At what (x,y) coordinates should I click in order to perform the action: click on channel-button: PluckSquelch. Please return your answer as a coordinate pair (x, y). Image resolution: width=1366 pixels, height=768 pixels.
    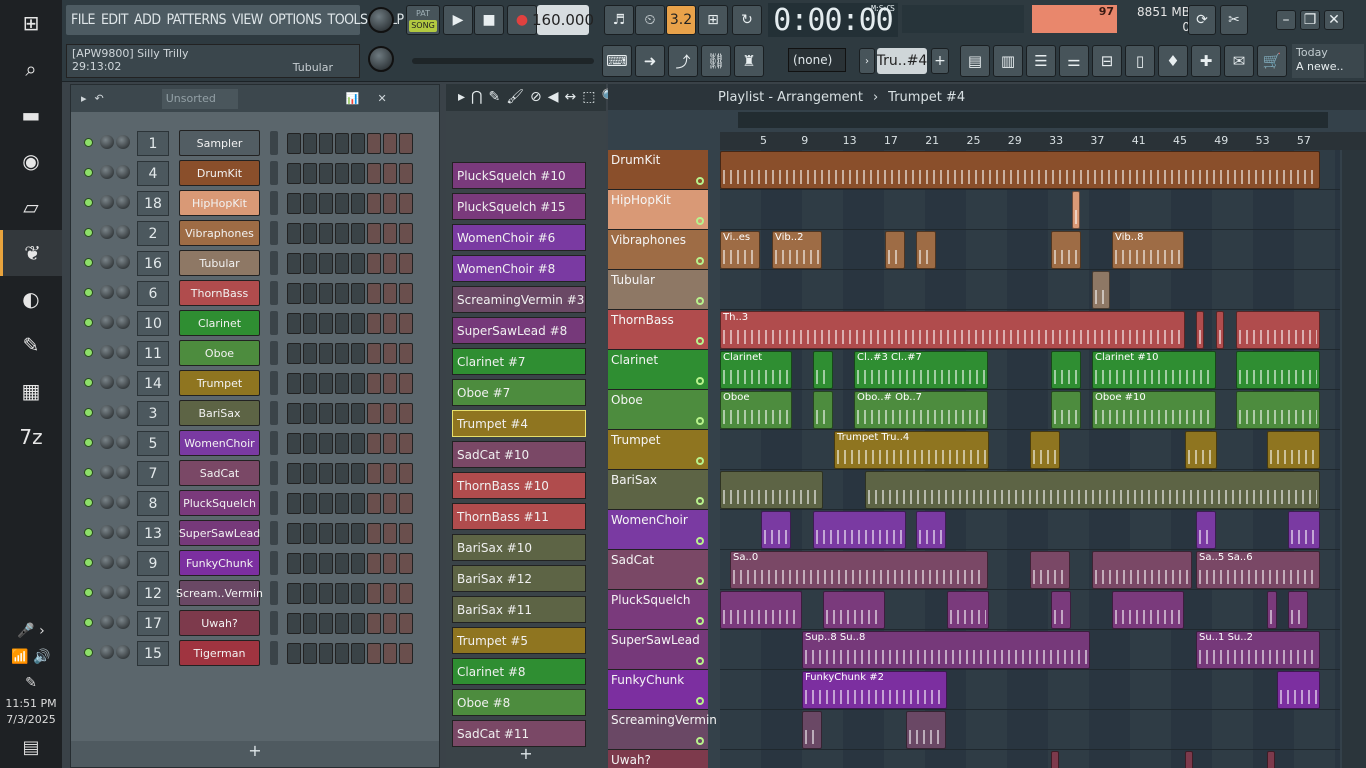
    Looking at the image, I should click on (219, 503).